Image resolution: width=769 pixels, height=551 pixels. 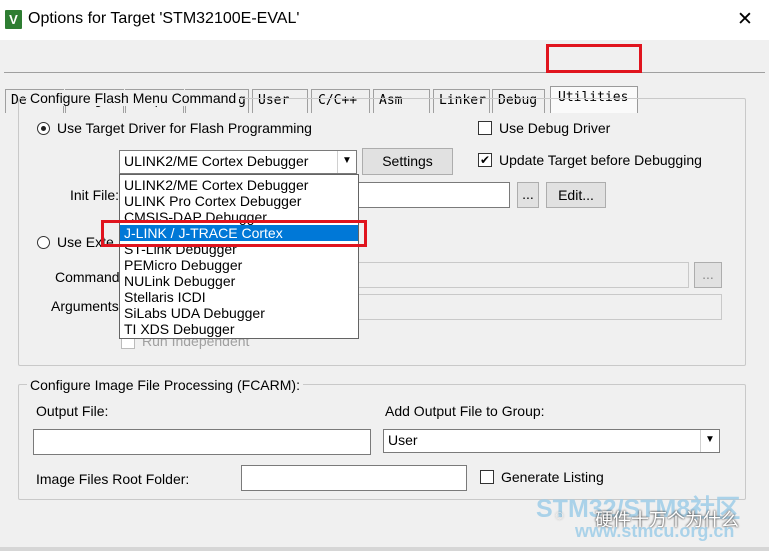 What do you see at coordinates (87, 306) in the screenshot?
I see `arguments-label: Arguments:` at bounding box center [87, 306].